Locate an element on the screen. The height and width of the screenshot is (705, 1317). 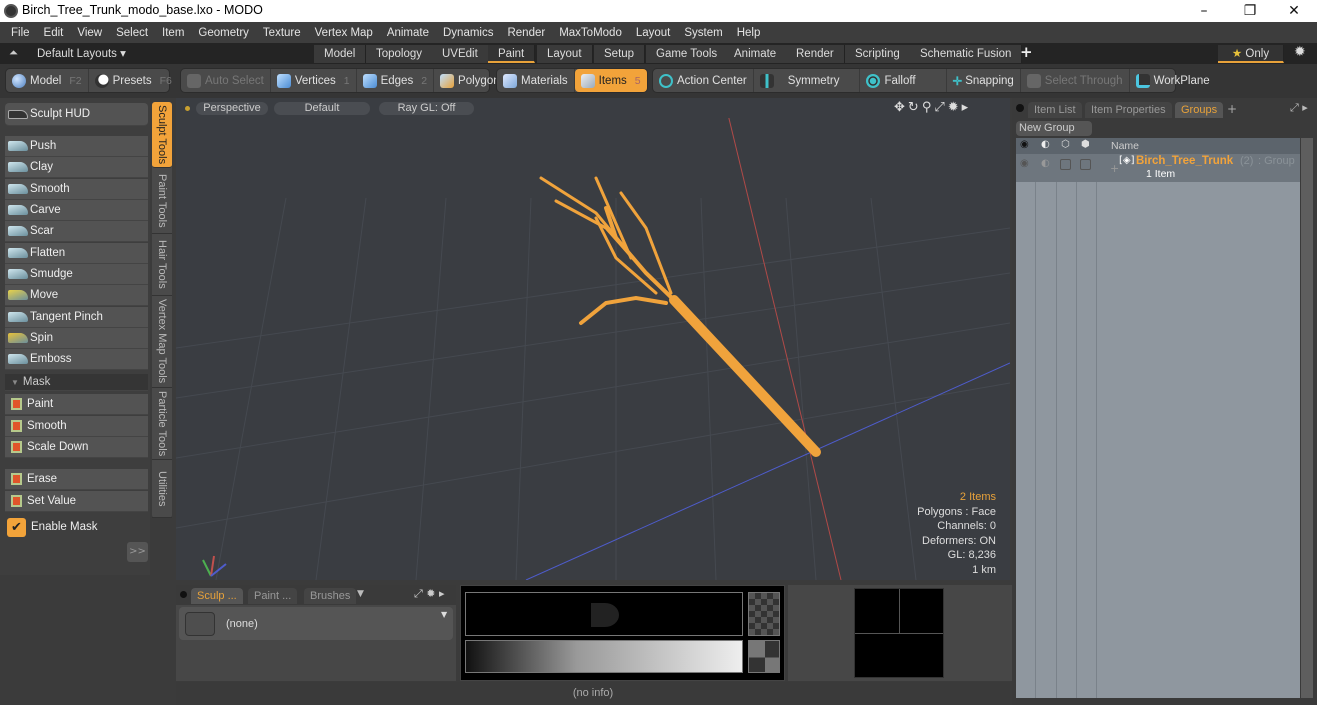
pan-icon: ✥ is located at coordinates (901, 107).